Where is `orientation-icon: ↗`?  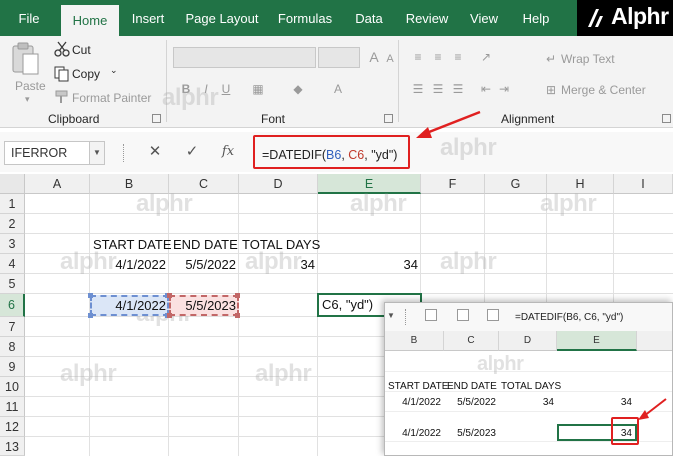 orientation-icon: ↗ is located at coordinates (486, 57).